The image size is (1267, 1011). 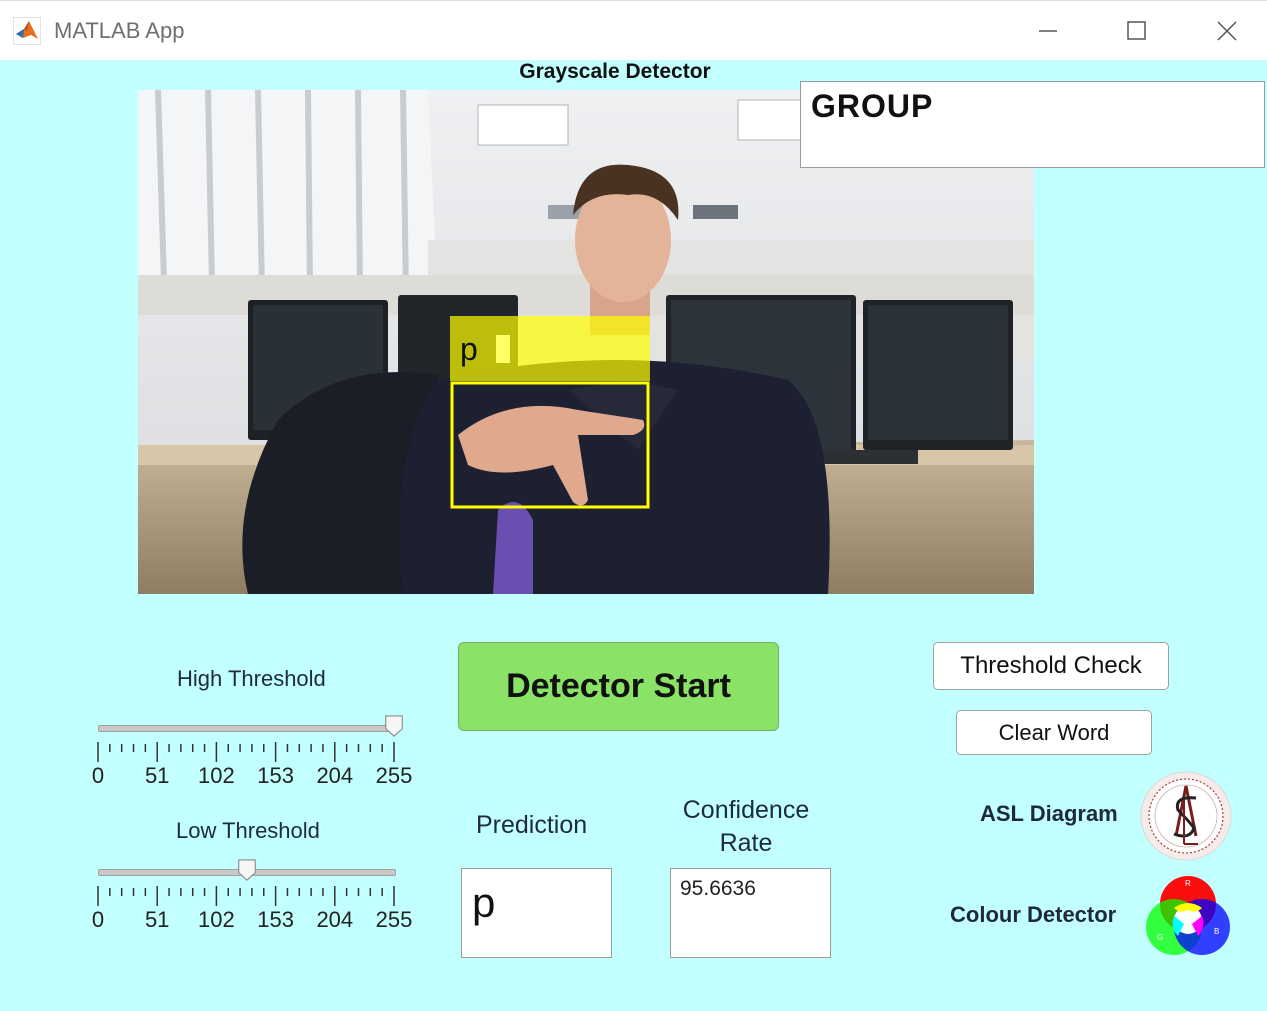 What do you see at coordinates (536, 913) in the screenshot?
I see `prediction-field: p` at bounding box center [536, 913].